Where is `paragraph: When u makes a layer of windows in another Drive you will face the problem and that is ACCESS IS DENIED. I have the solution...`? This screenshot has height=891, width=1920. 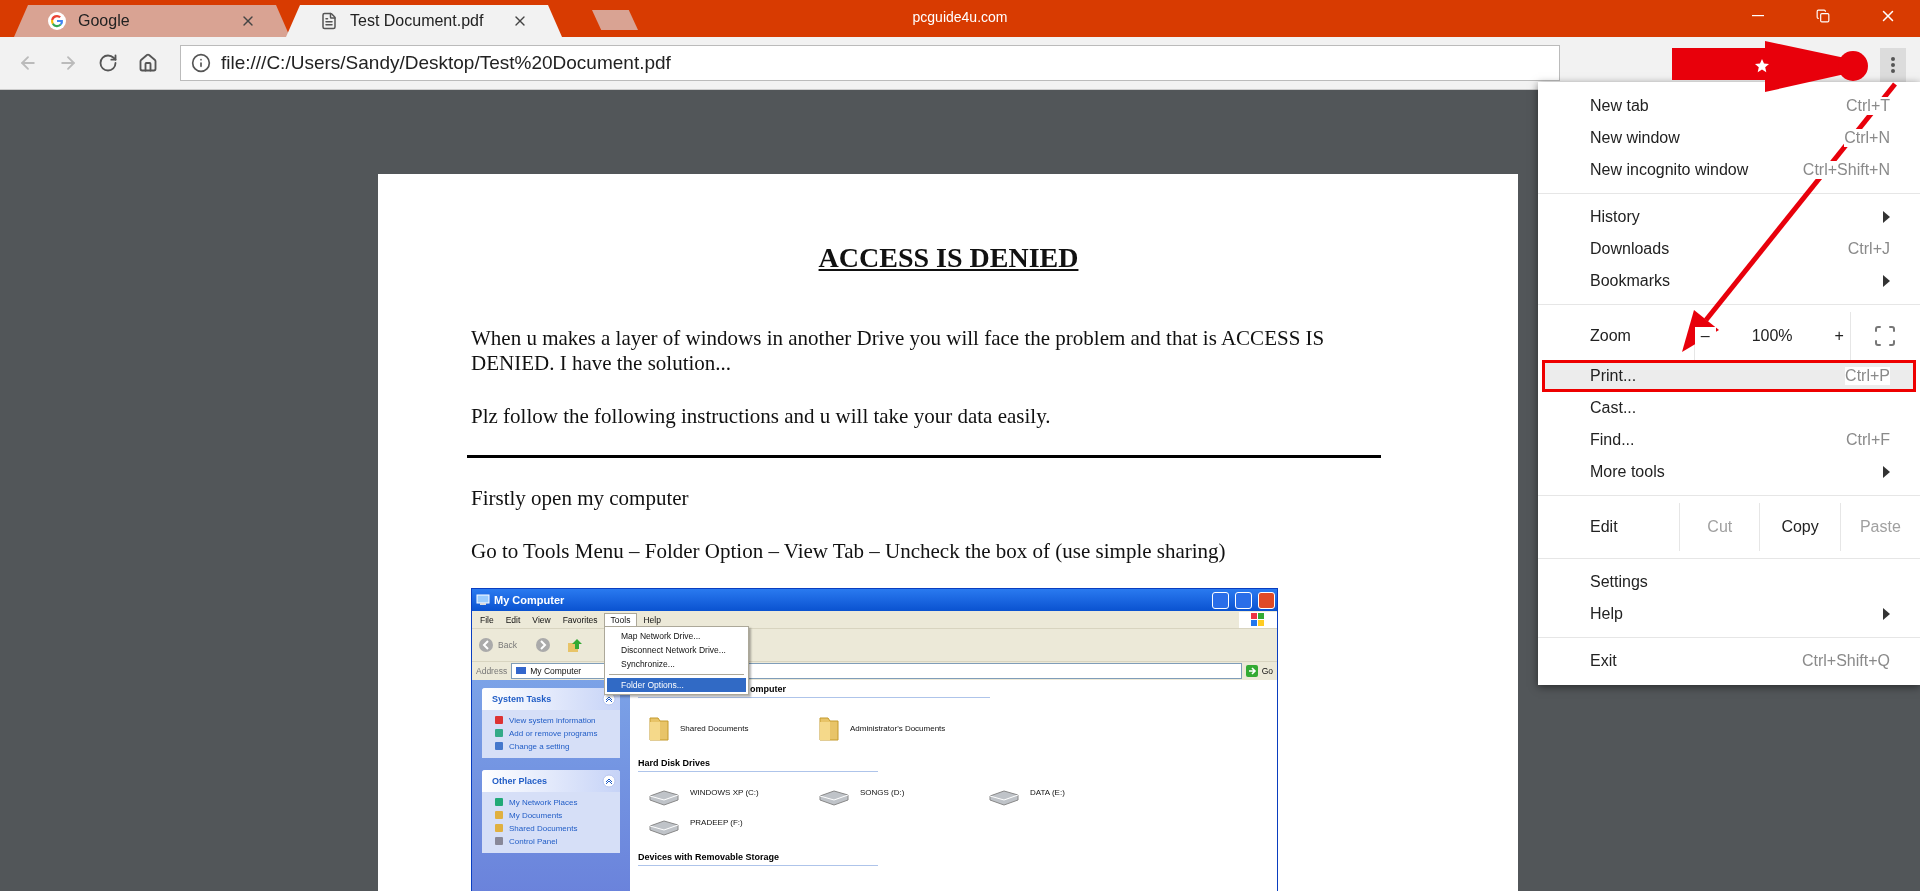
paragraph: When u makes a layer of windows in another Drive you will face the problem and that is ACCESS IS DENIED. I have the solution... is located at coordinates (898, 351).